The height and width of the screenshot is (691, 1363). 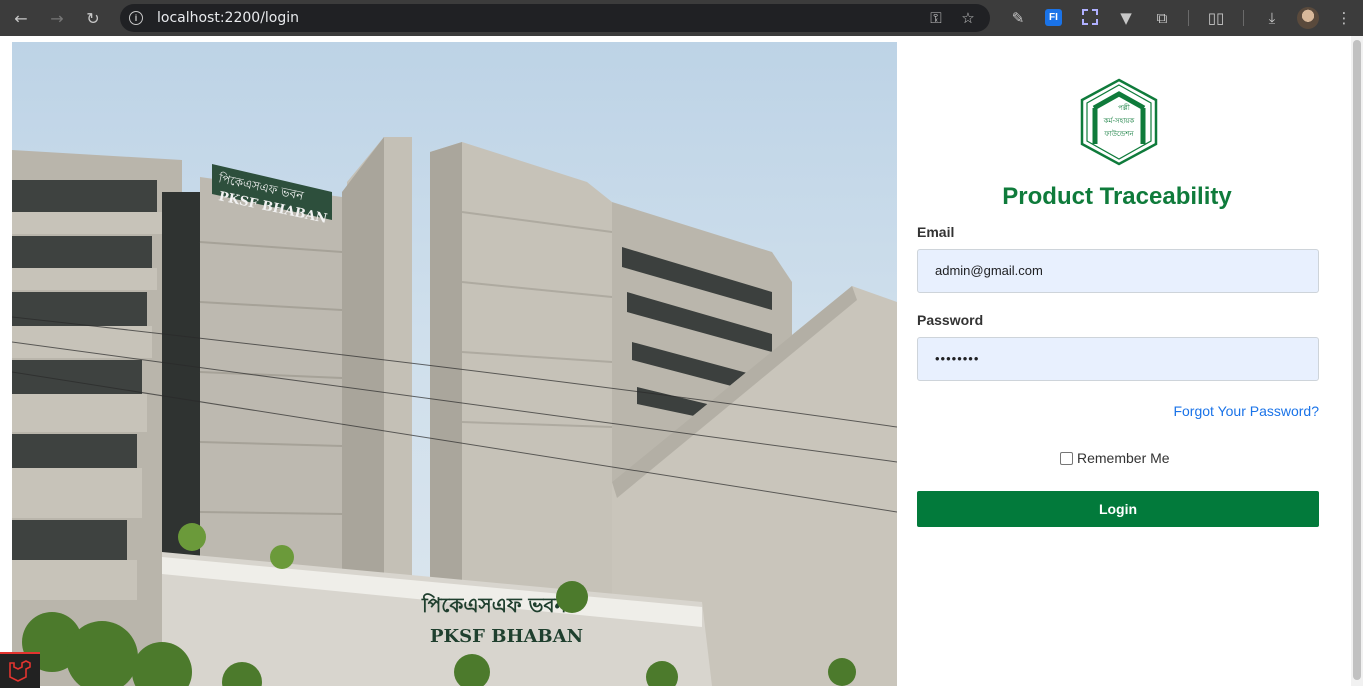 I want to click on hero-podium-english: PKSF BHABAN, so click(x=506, y=636).